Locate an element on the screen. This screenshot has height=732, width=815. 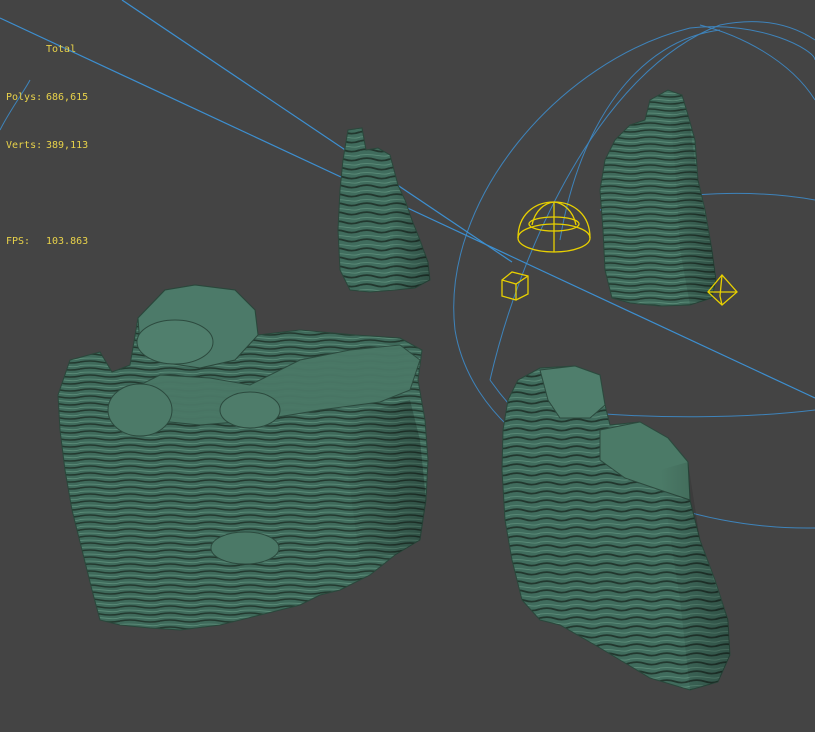
polys-stat: Polys: 686,615 is located at coordinates (47, 98).